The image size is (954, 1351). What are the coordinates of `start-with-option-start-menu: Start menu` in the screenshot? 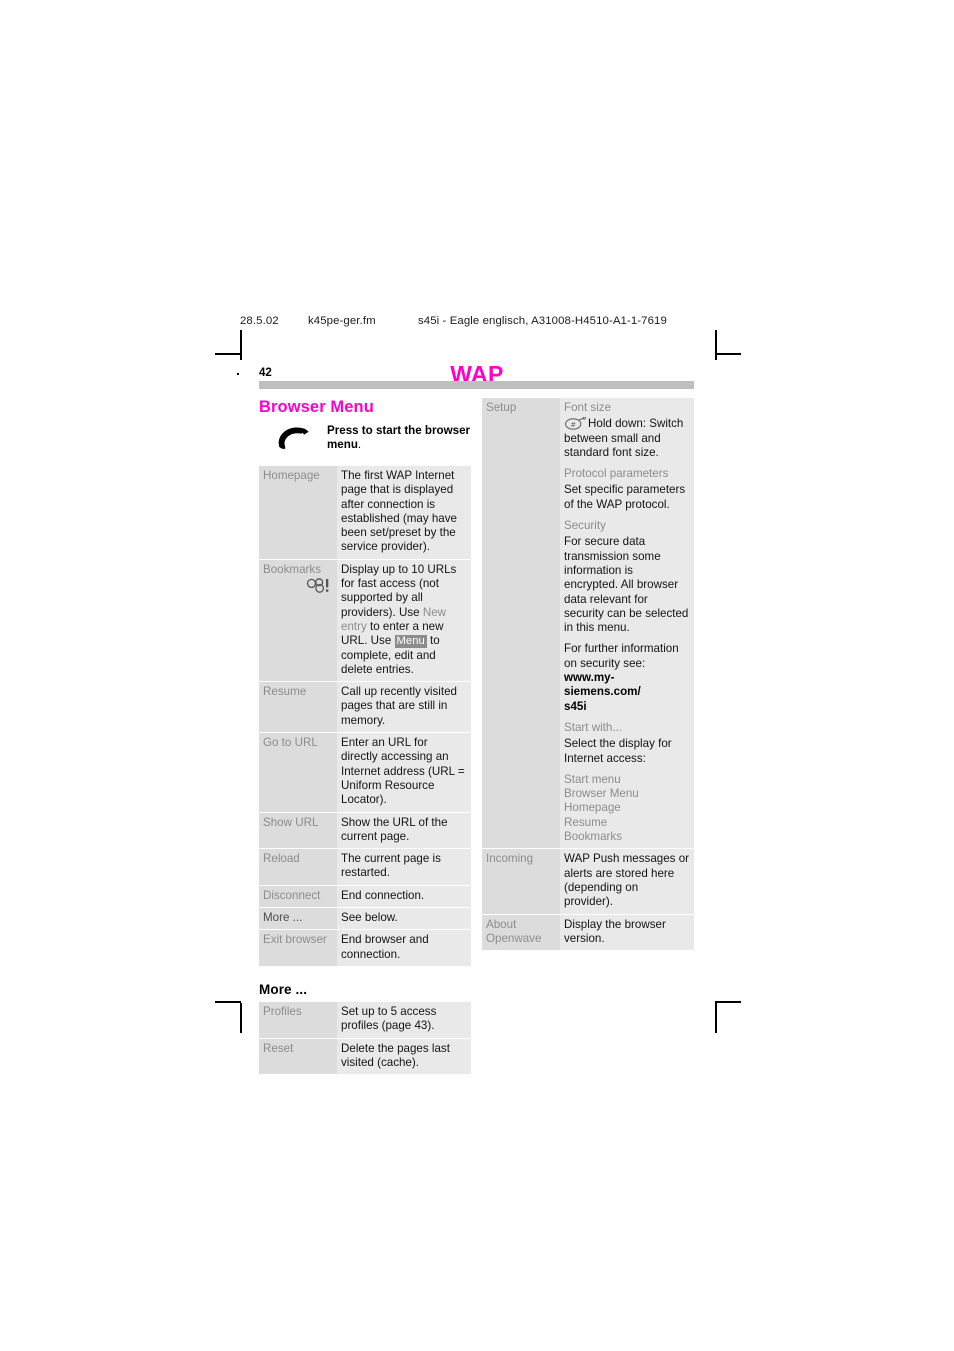 It's located at (627, 780).